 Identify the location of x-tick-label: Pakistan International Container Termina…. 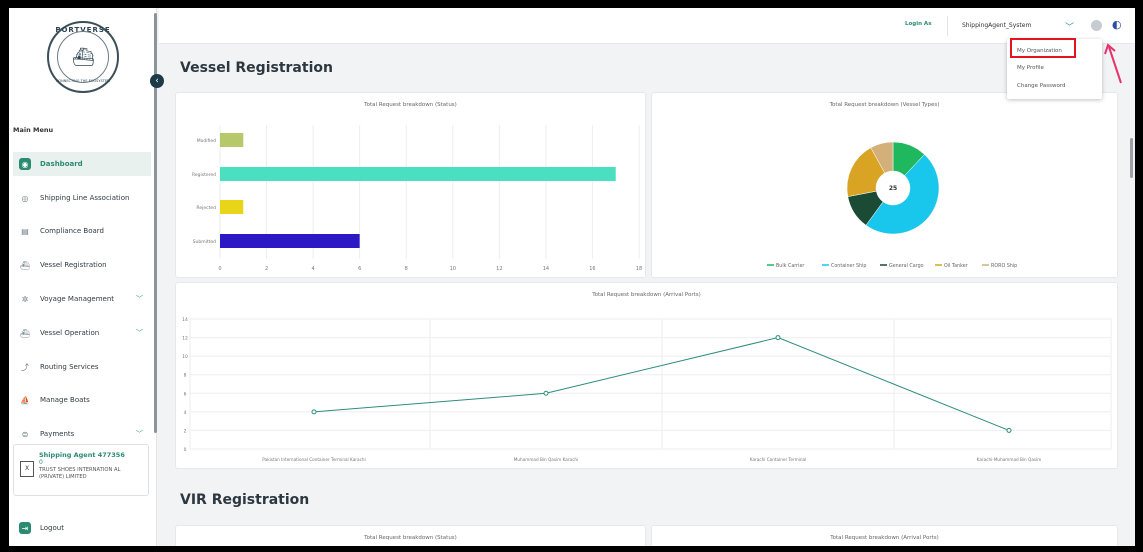
(313, 459).